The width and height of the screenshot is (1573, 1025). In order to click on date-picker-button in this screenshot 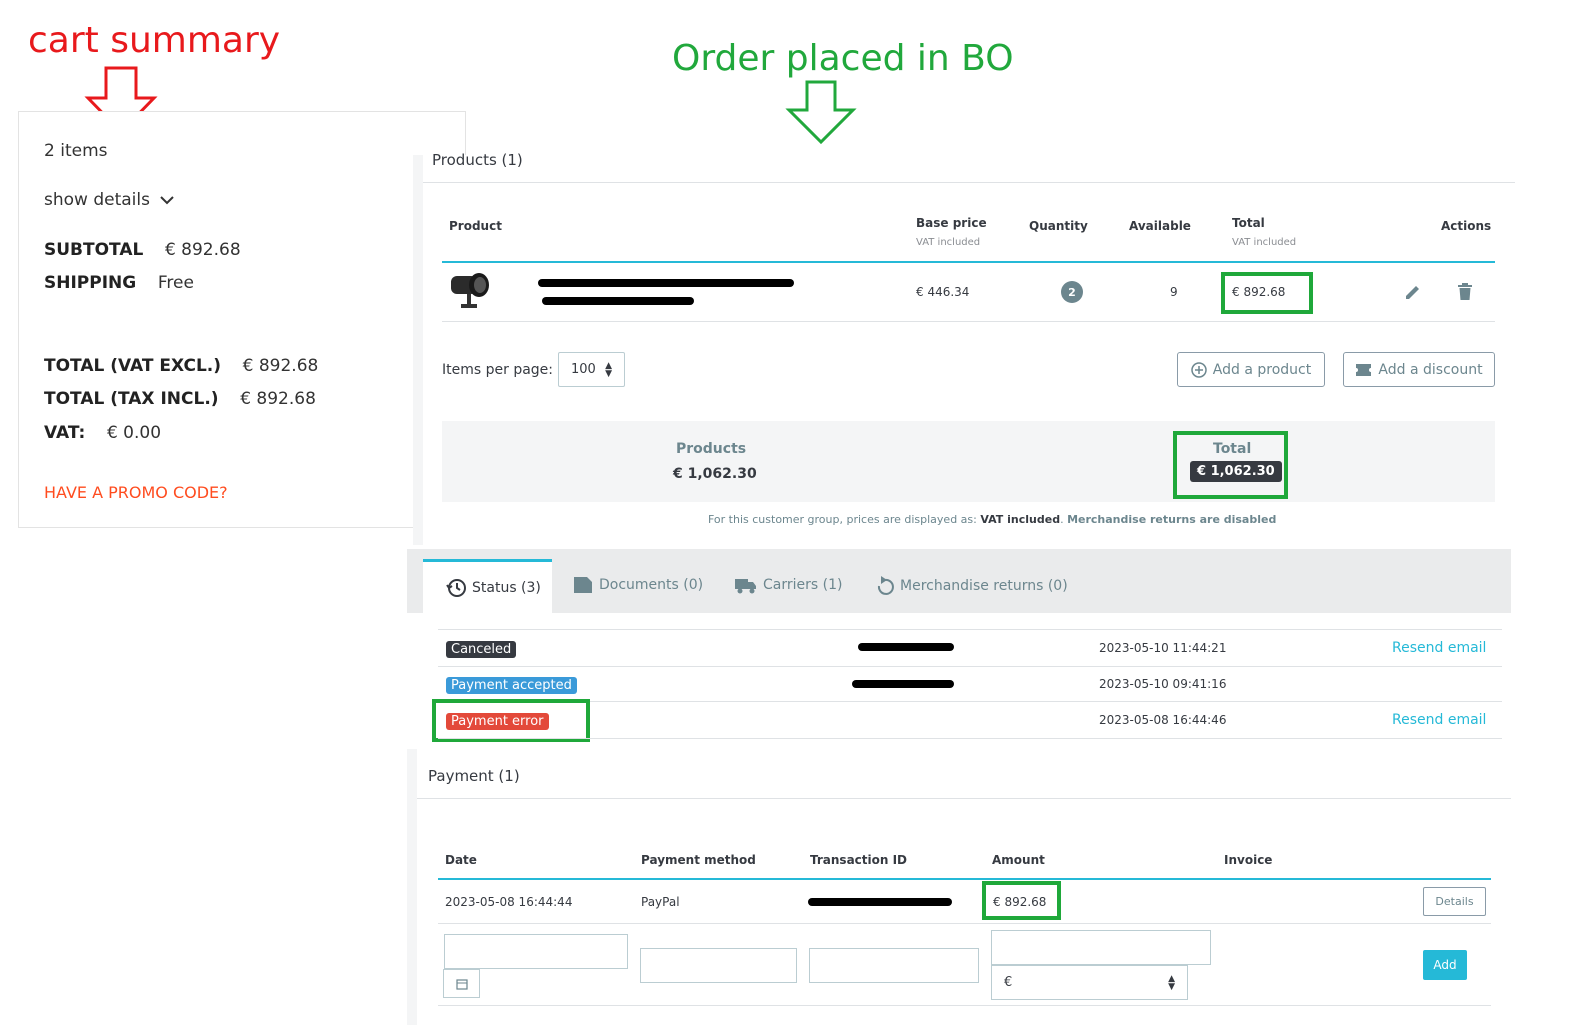, I will do `click(461, 983)`.